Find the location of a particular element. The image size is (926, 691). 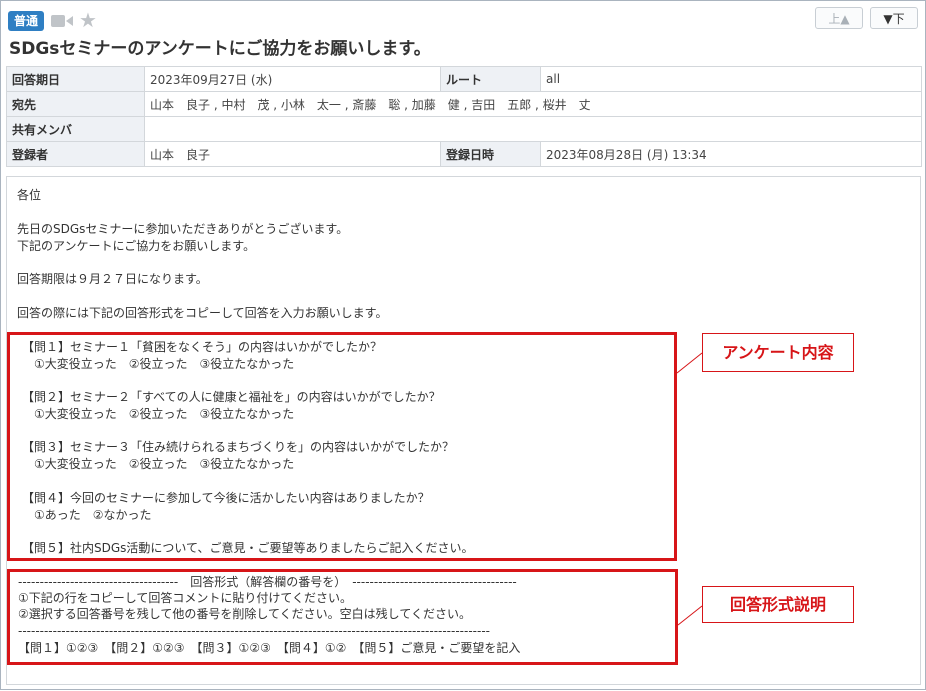

registrant-value: 山本 良子 is located at coordinates (292, 154).